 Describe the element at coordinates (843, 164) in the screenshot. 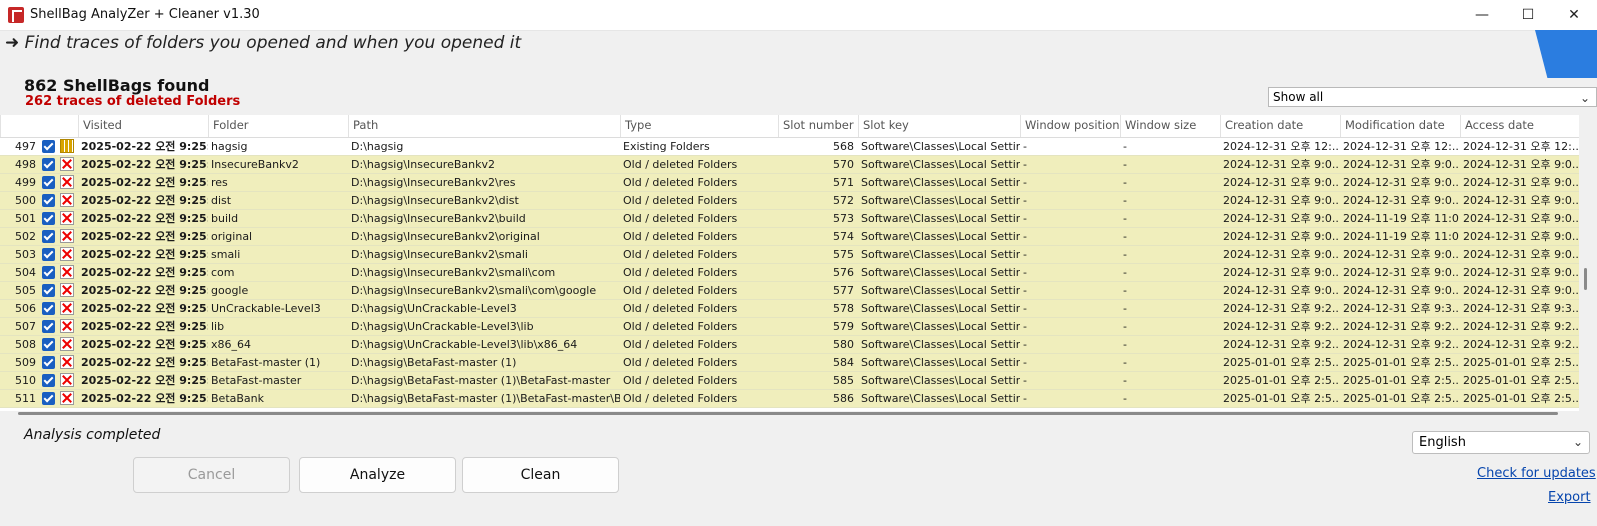

I see `cell-slot: 570` at that location.